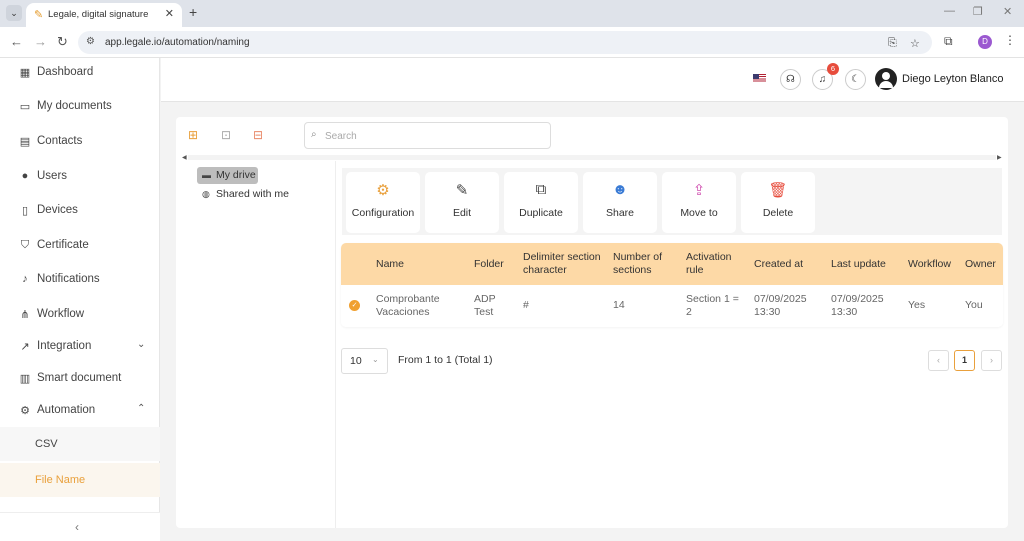 The height and width of the screenshot is (541, 1024). I want to click on sidebar-subitem-file-name: File Name, so click(80, 480).